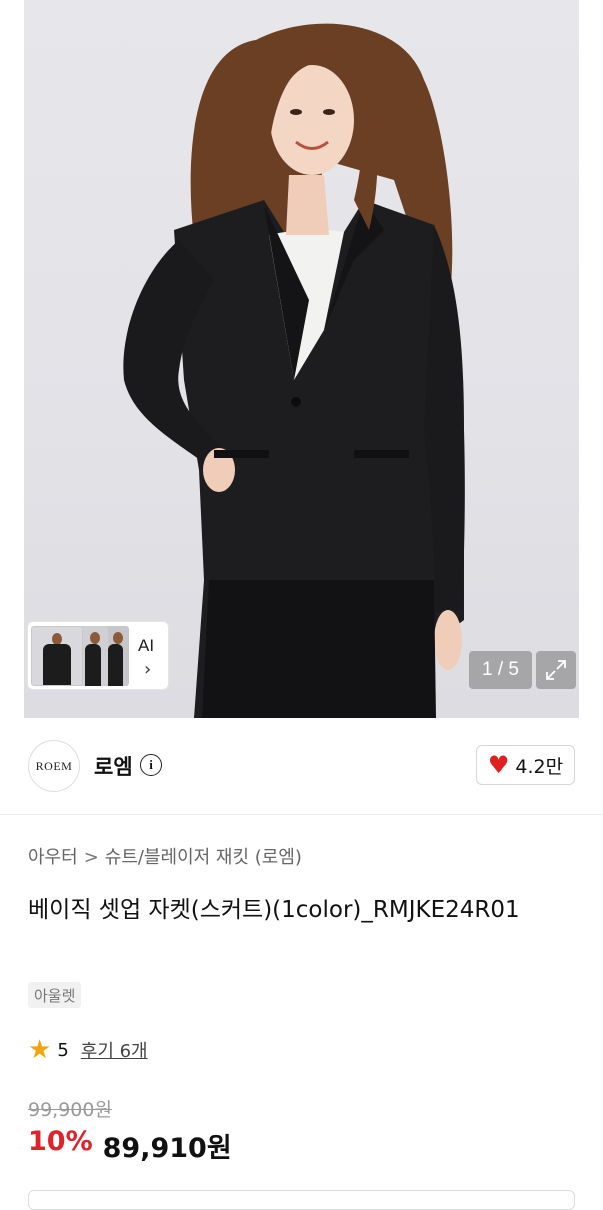  I want to click on image-counter: 1 / 5, so click(500, 670).